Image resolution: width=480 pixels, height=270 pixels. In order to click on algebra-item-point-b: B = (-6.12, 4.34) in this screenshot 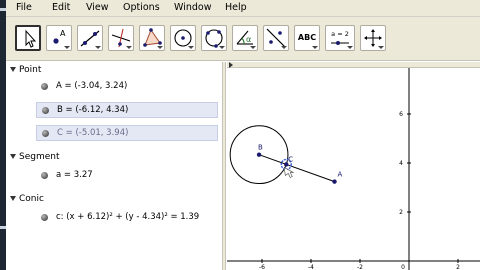, I will do `click(127, 110)`.